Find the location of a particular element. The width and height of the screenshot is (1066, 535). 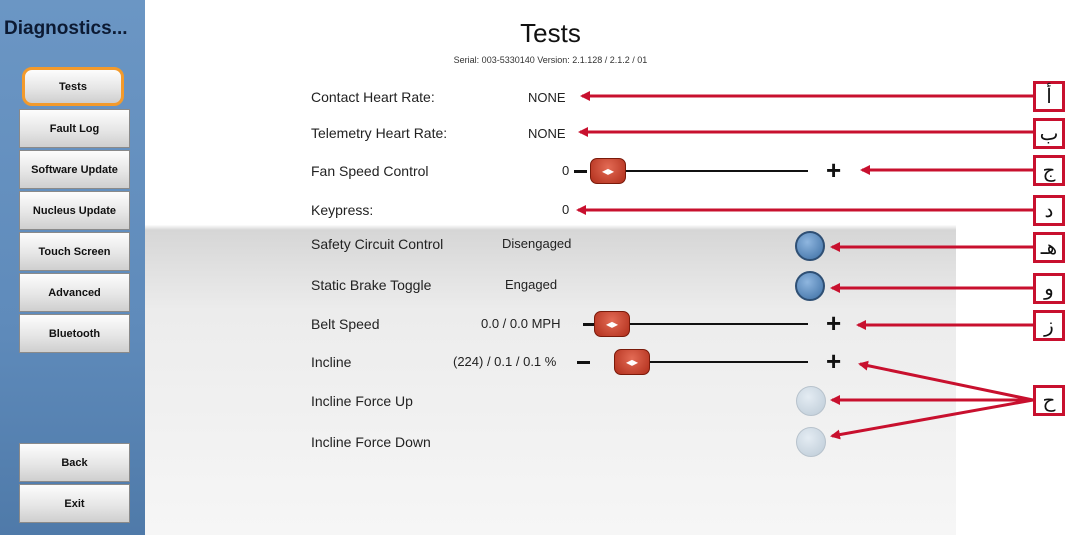

callout-jim: ج is located at coordinates (1049, 170).